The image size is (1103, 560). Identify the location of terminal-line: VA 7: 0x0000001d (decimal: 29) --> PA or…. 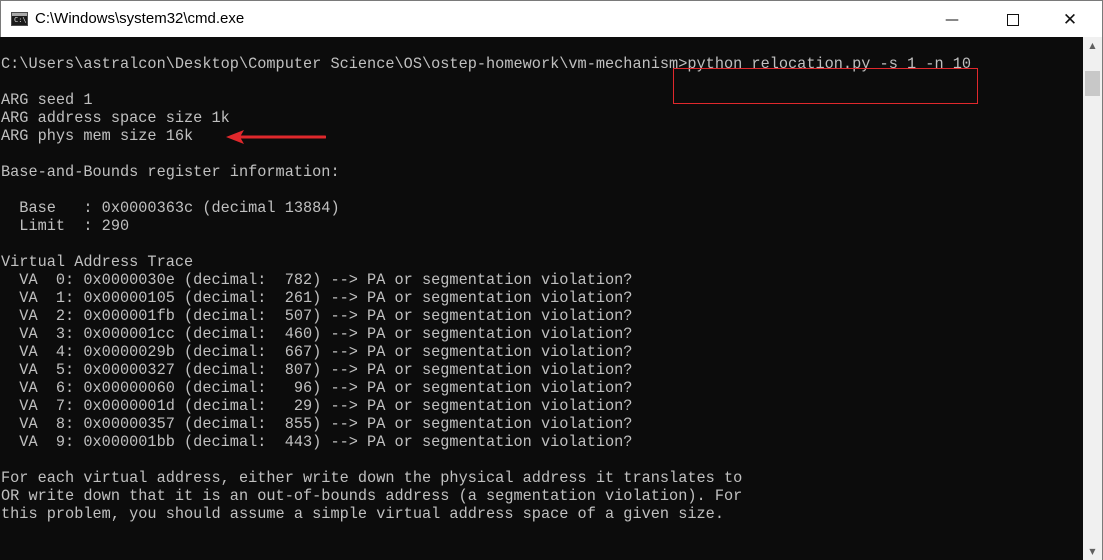
(317, 406).